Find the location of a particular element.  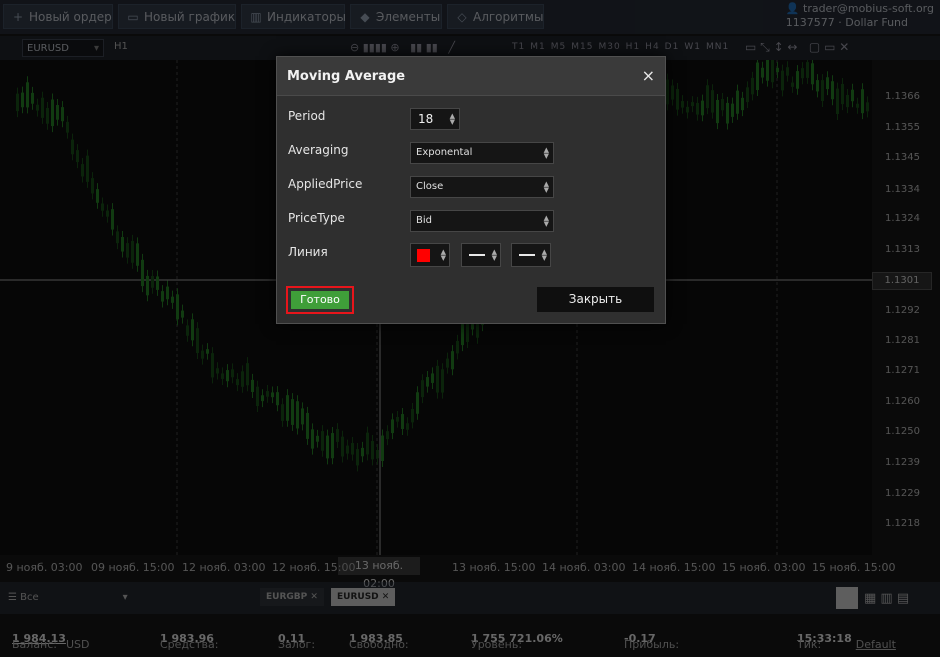

line-color-select: ▲ ▼ is located at coordinates (430, 255).